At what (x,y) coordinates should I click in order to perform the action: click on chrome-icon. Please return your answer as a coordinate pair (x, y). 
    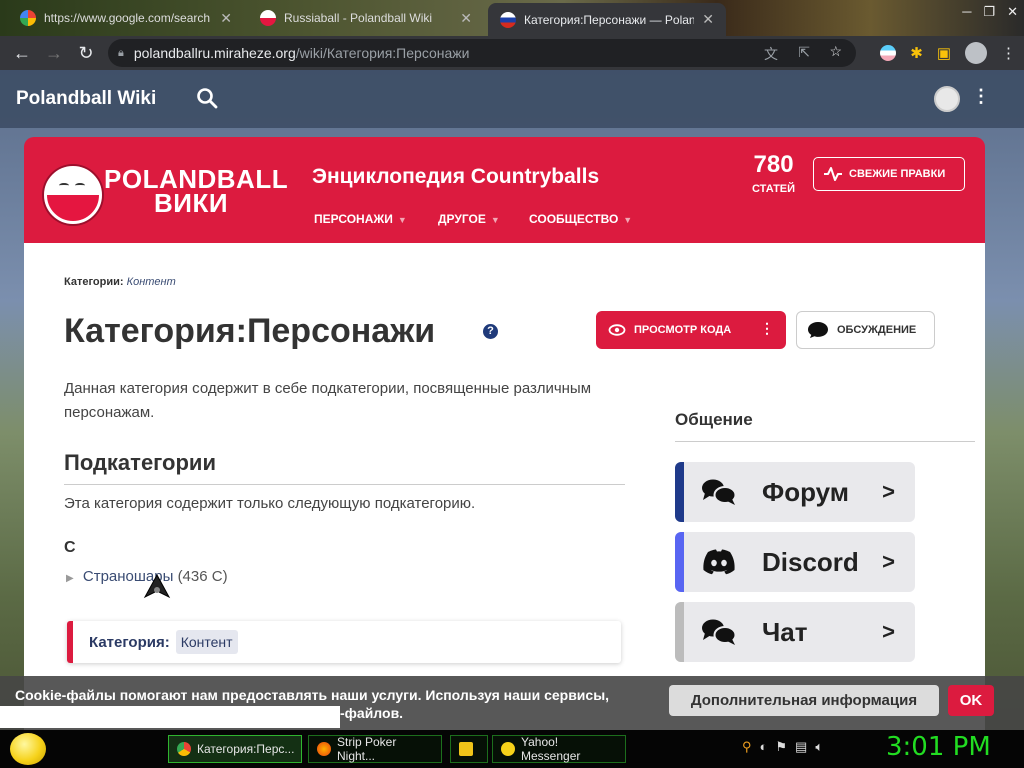
    Looking at the image, I should click on (184, 749).